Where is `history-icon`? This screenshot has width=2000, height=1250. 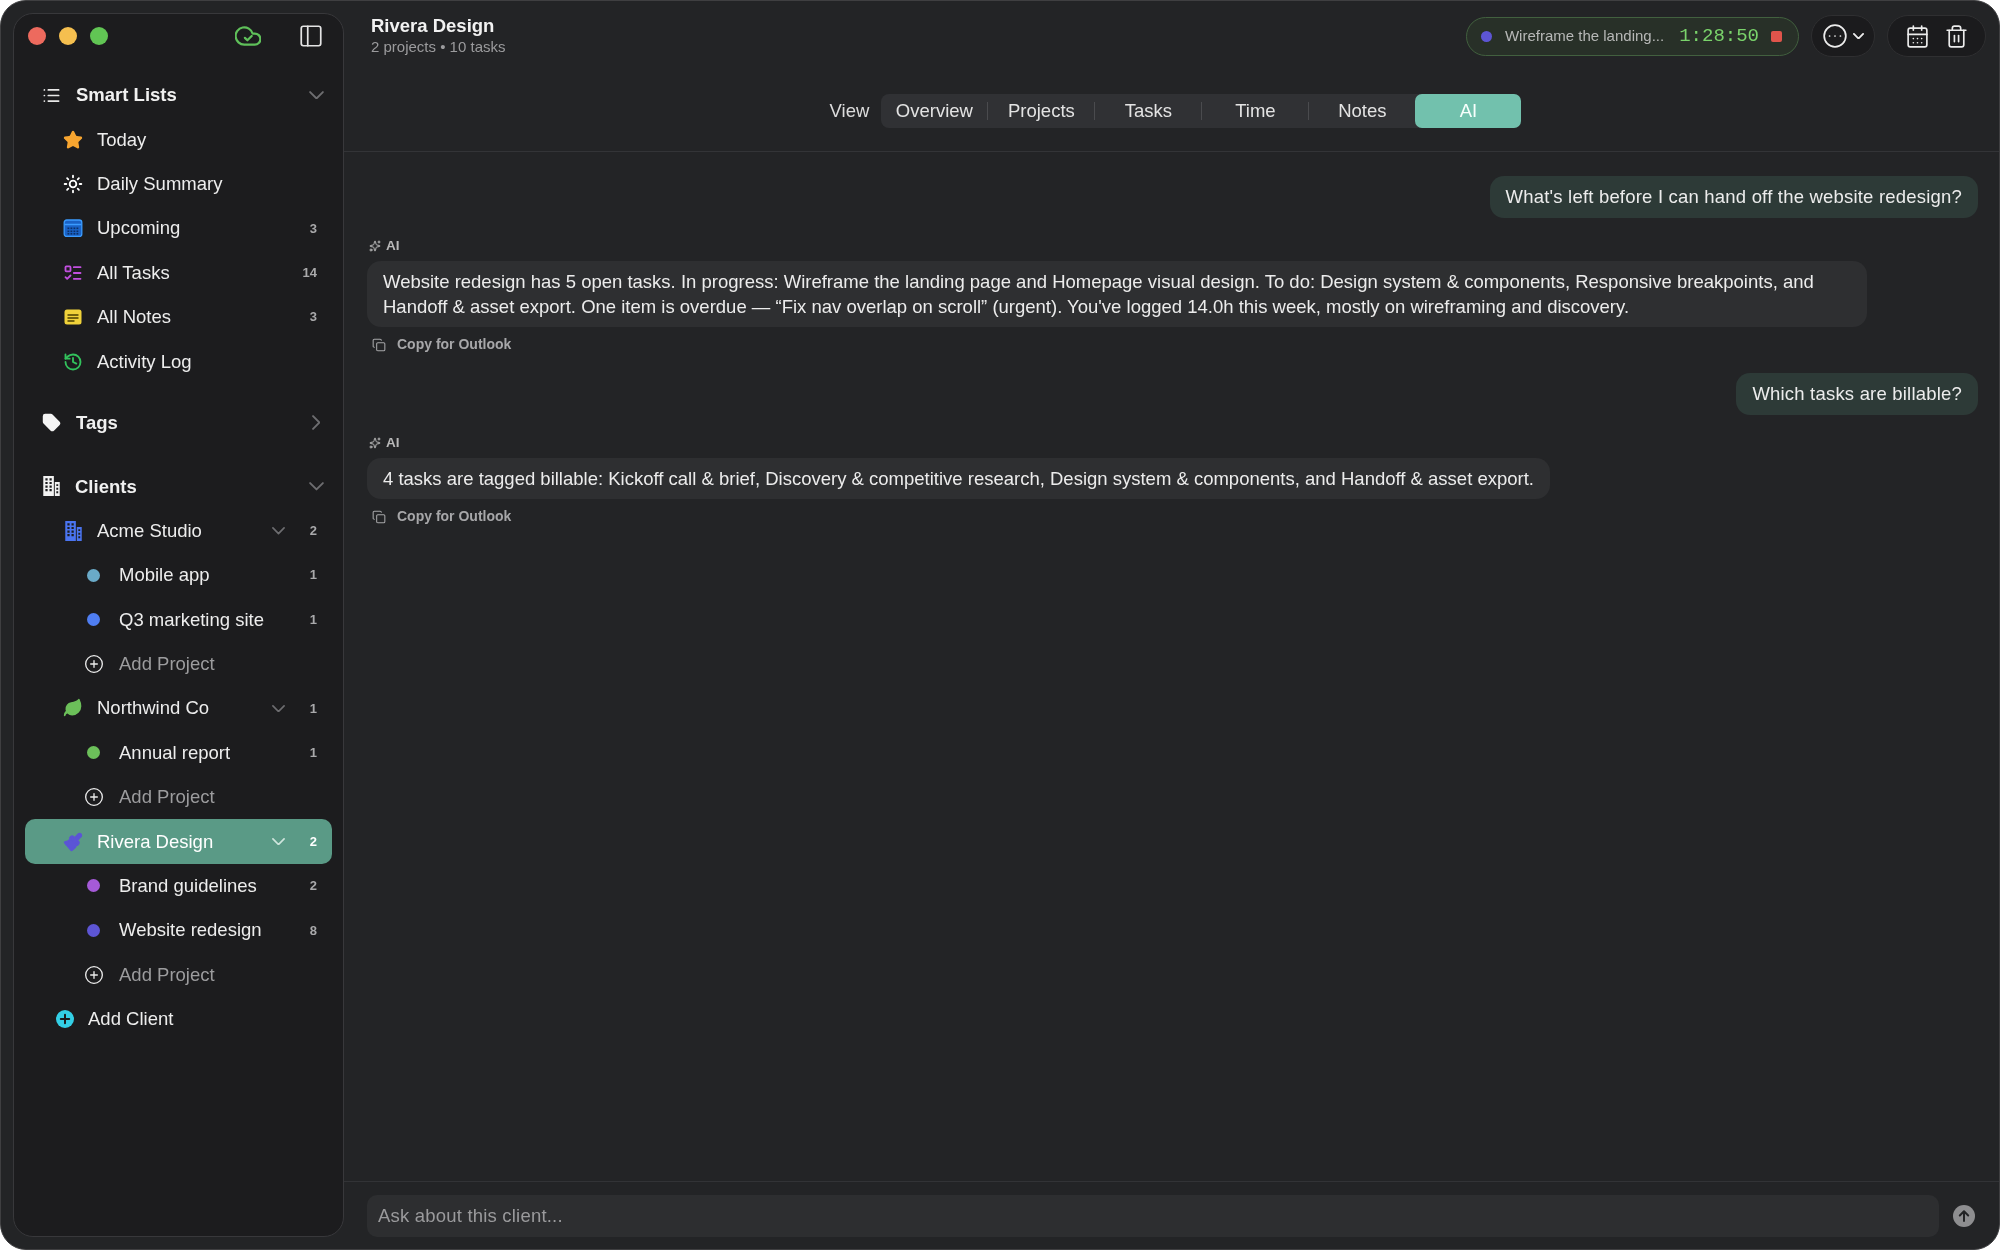 history-icon is located at coordinates (73, 361).